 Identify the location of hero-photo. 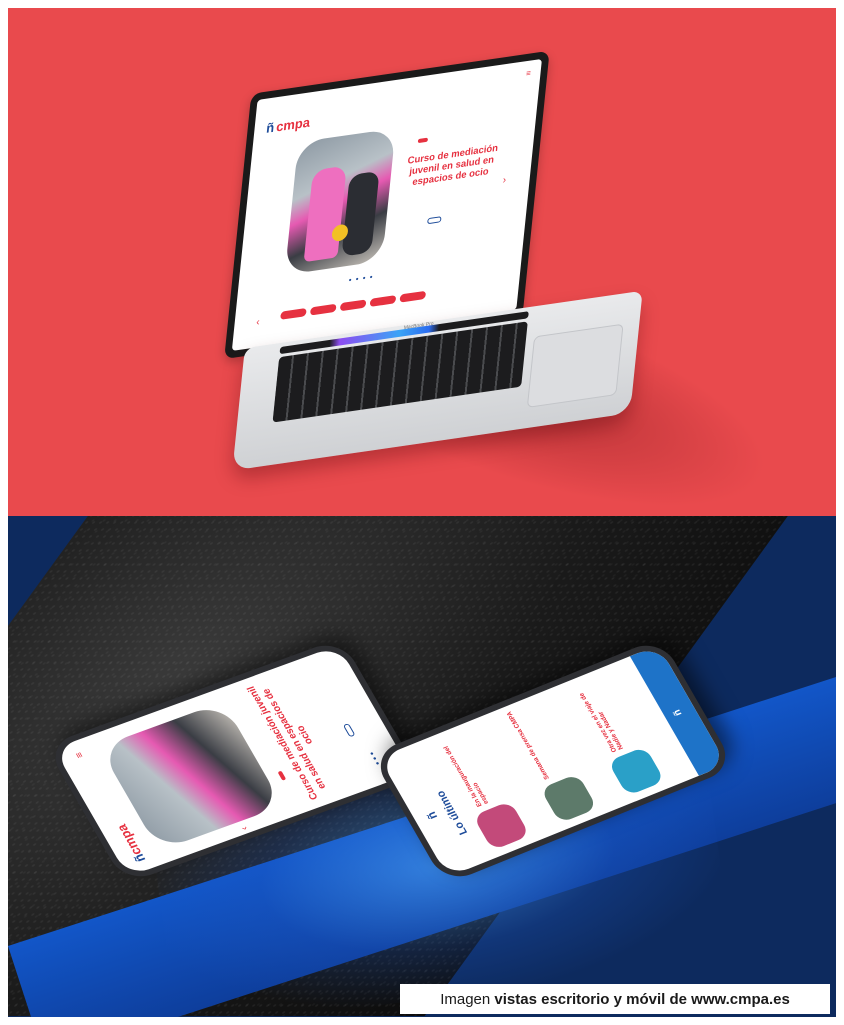
(340, 201).